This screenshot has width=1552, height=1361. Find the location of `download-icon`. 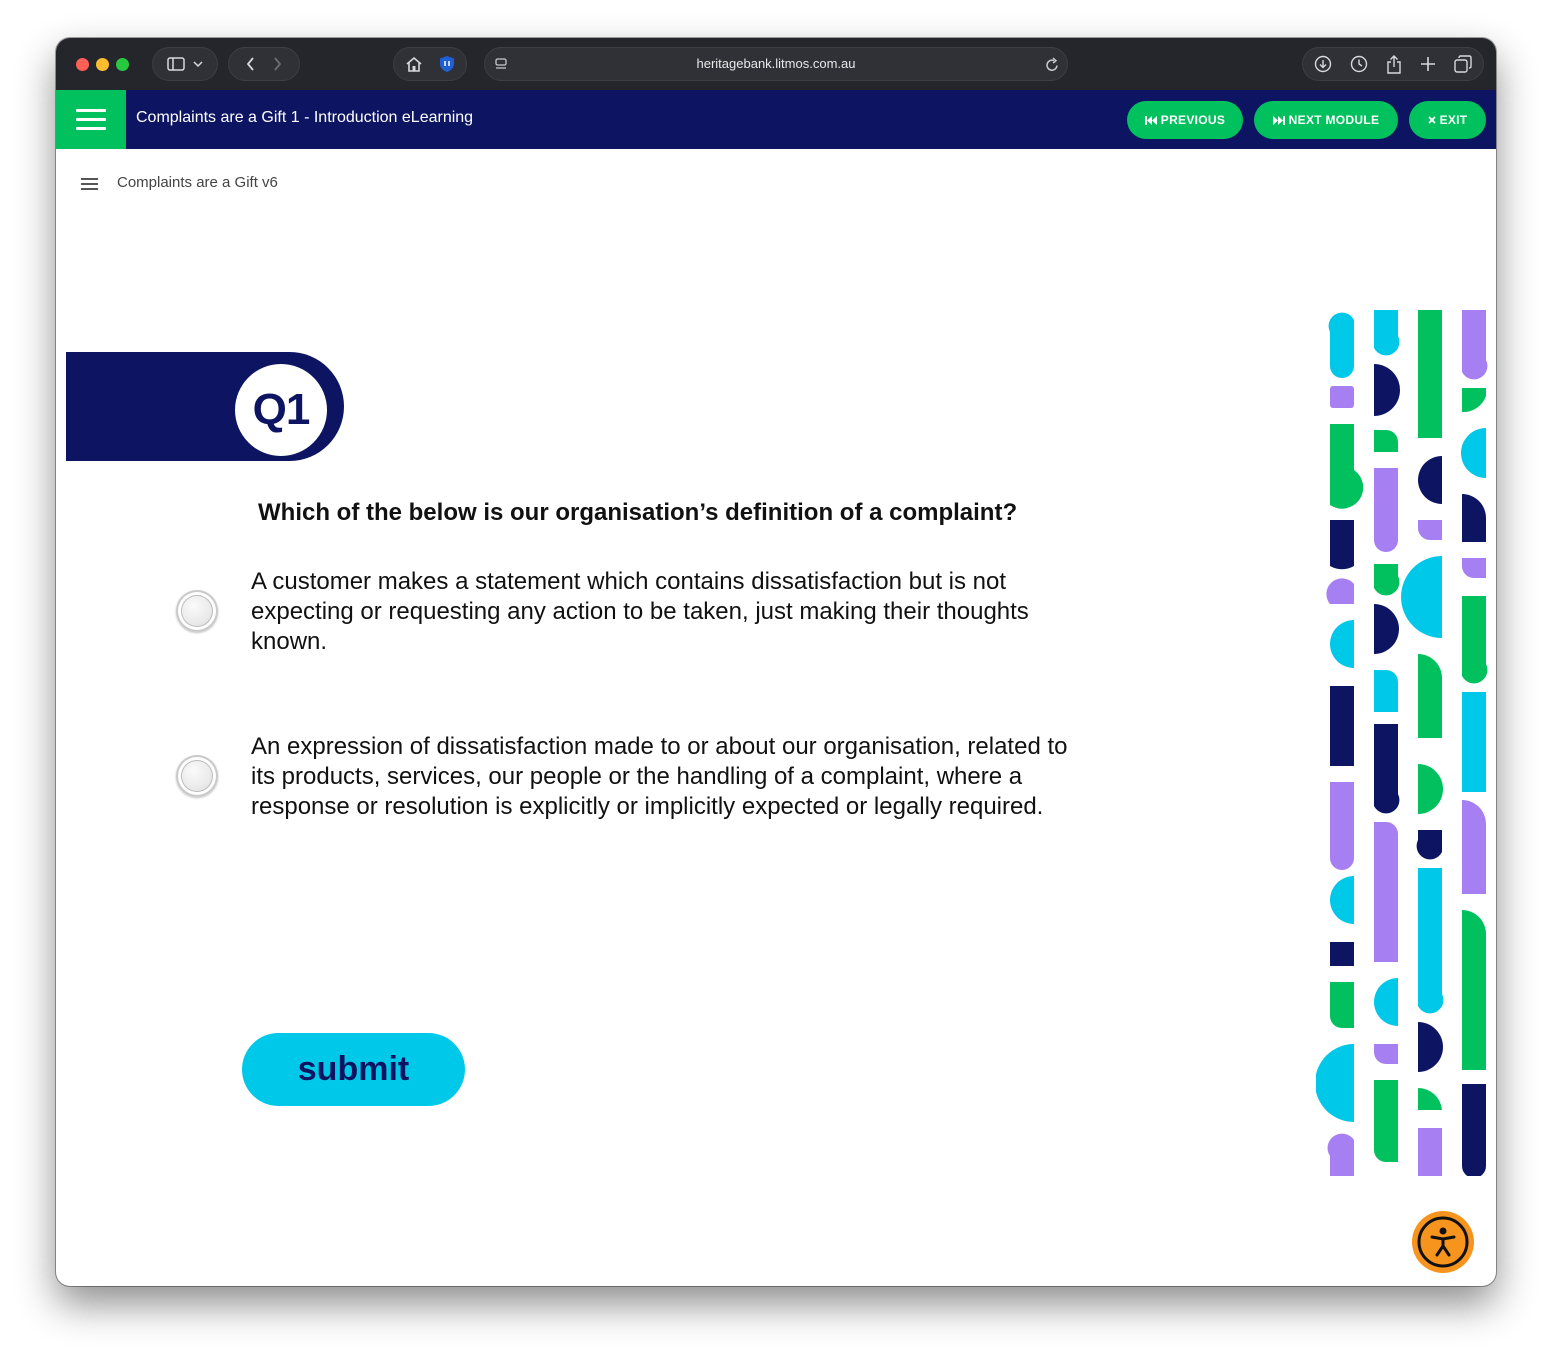

download-icon is located at coordinates (1323, 64).